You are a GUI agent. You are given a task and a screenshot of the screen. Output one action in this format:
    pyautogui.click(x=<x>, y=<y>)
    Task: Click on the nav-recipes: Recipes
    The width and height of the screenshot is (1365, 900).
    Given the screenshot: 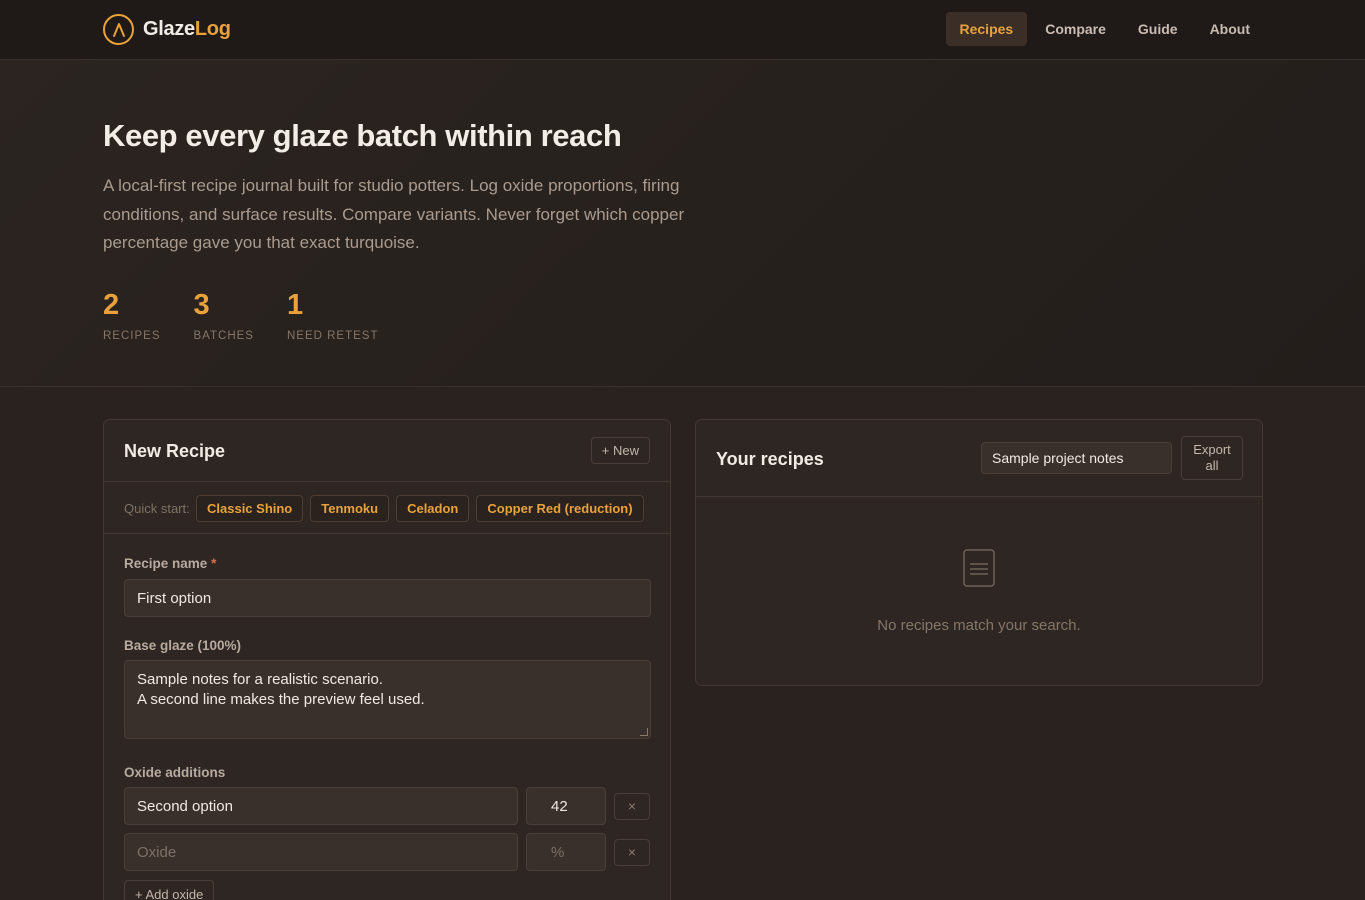 What is the action you would take?
    pyautogui.click(x=986, y=29)
    